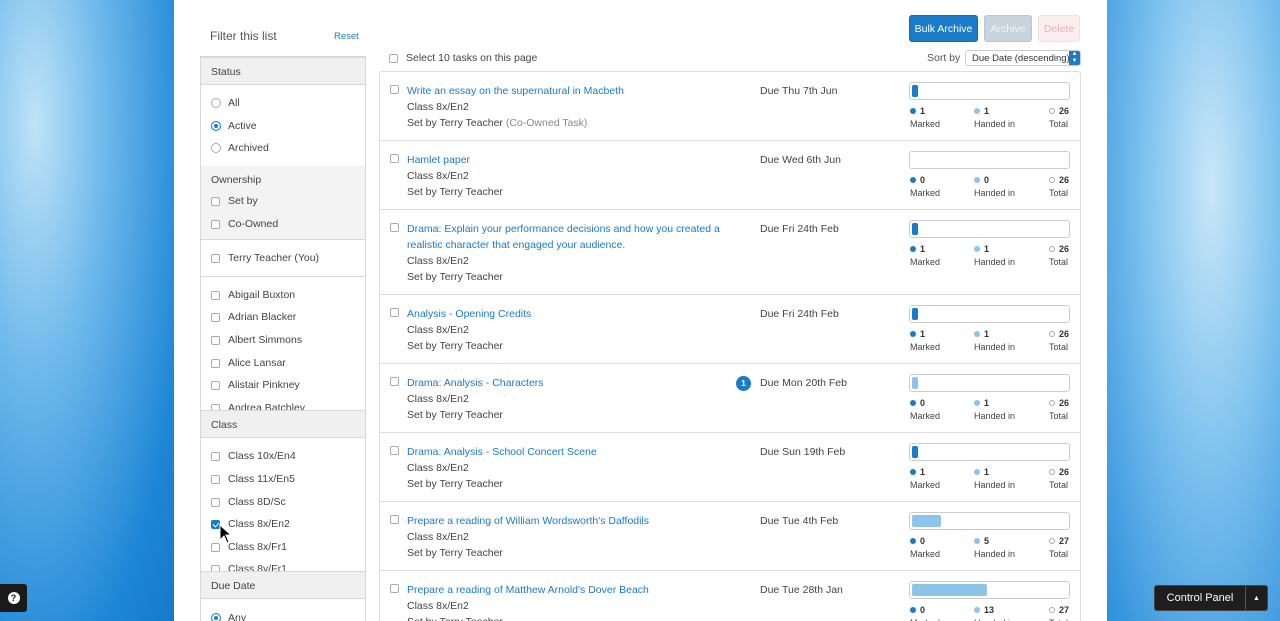  What do you see at coordinates (463, 58) in the screenshot?
I see `select-all: Select 10 tasks on this page` at bounding box center [463, 58].